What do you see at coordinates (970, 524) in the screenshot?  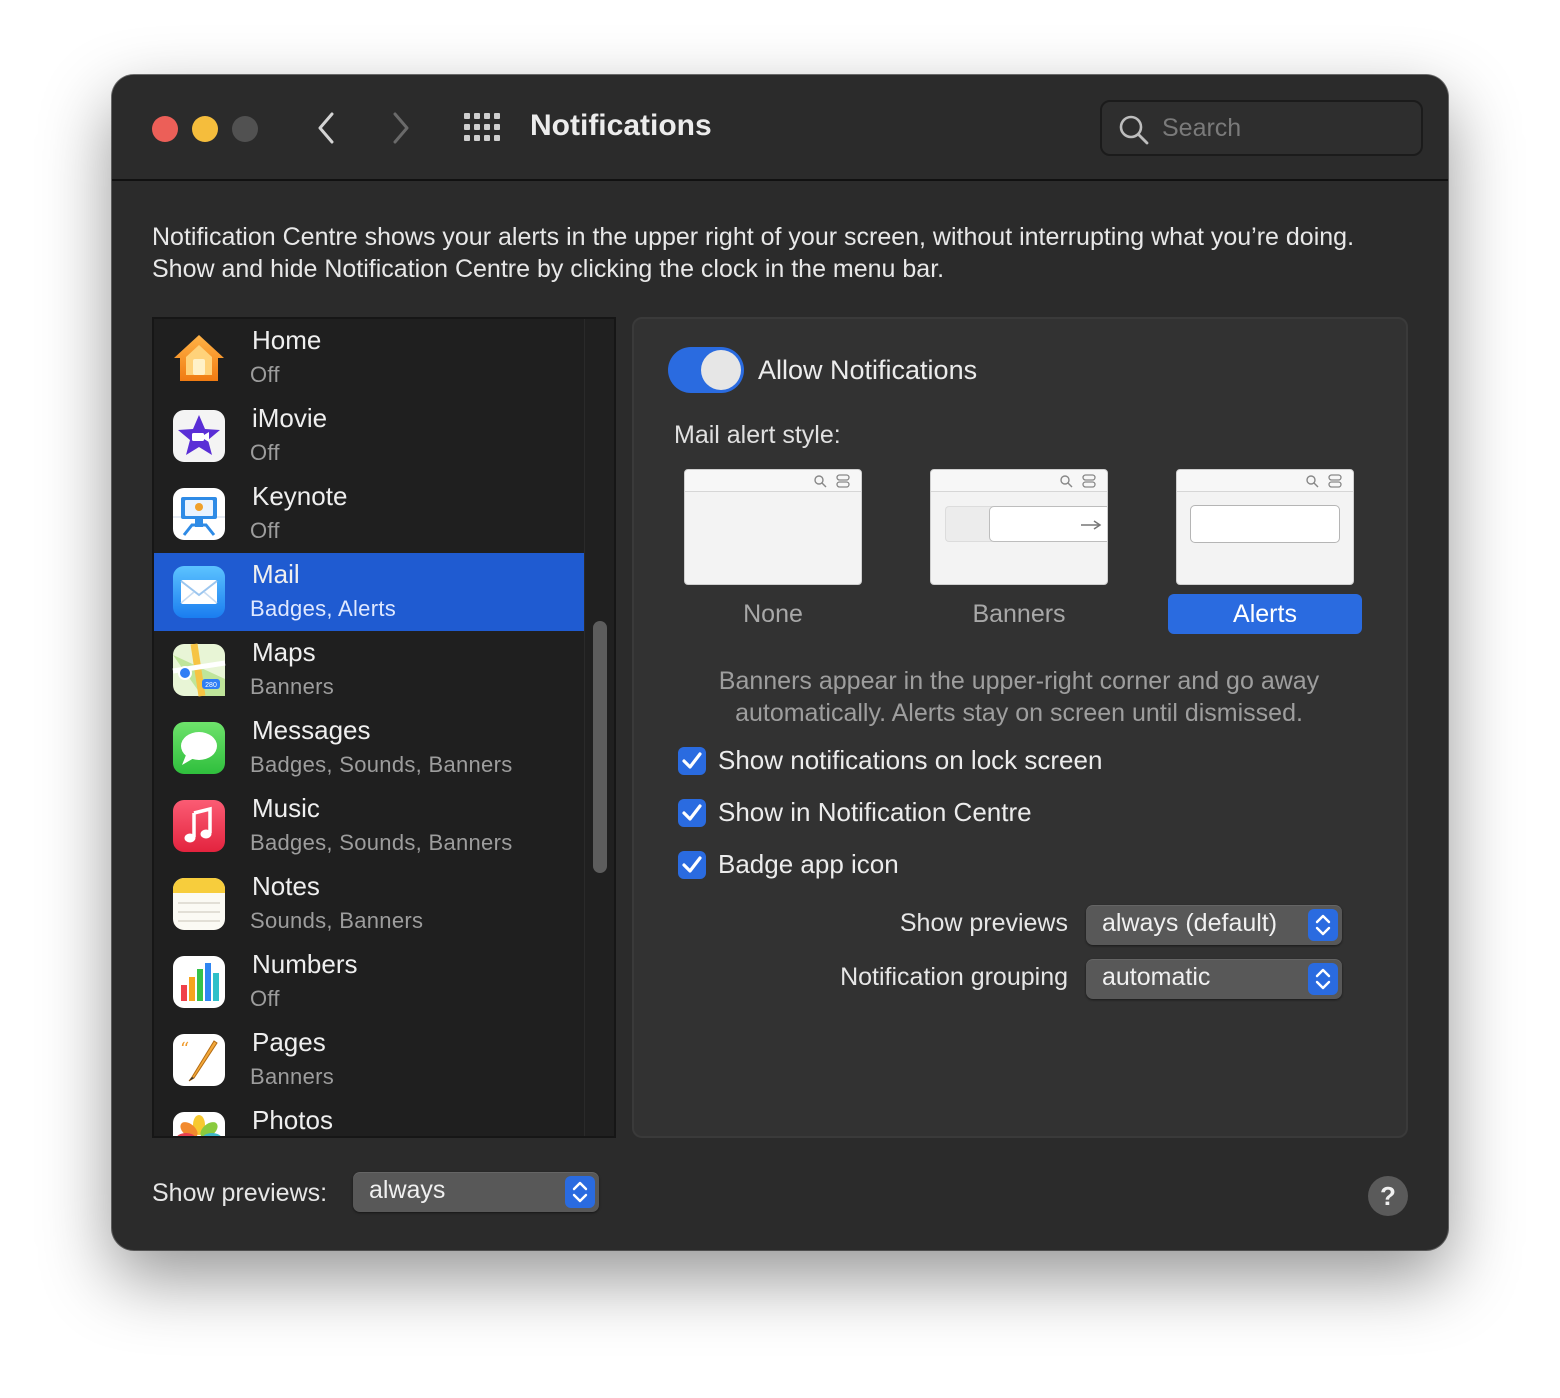 I see `banner-ghost` at bounding box center [970, 524].